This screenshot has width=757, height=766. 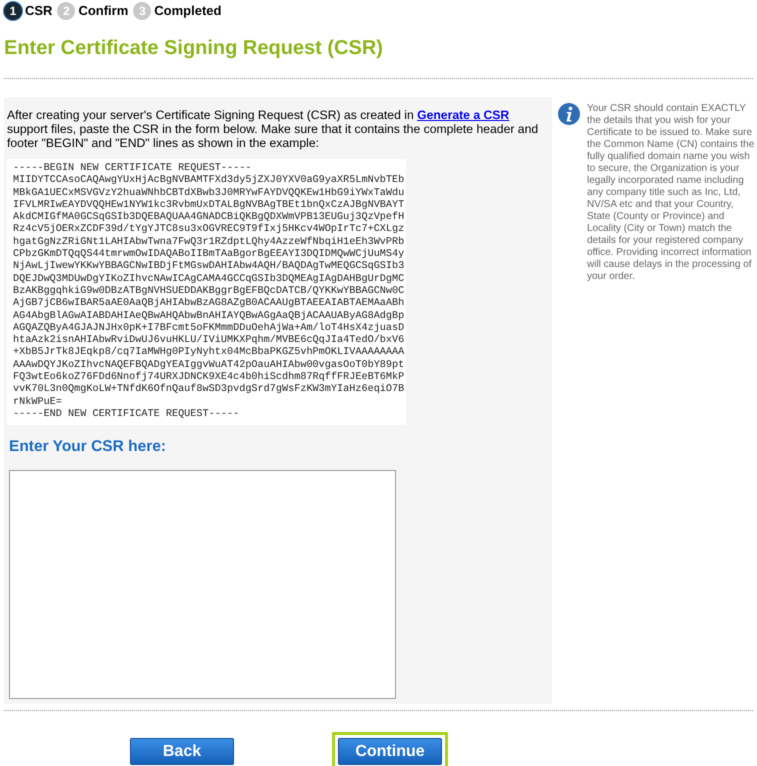 I want to click on intro-text: After creating your server's Certificate Signing Request (CSR) as created in Generate a CSR support files, paste the CSR in the form below. Make sure that it contains the complete header and footer "BEGIN" and "END" lines as shown in the example:, so click(x=273, y=129).